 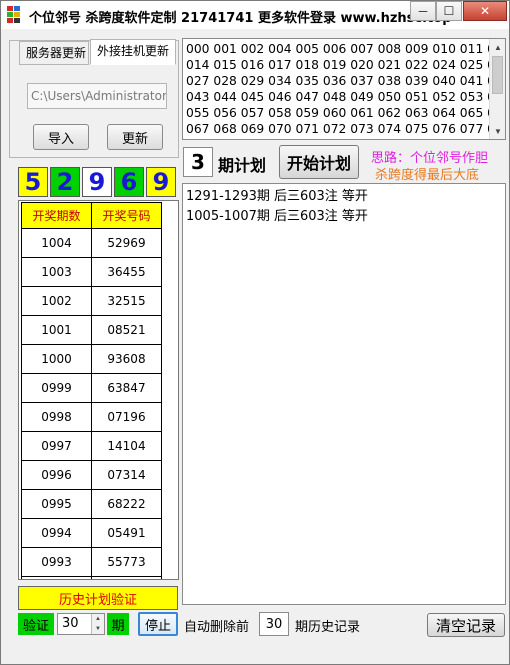 I want to click on scroll-up-icon: ▲, so click(x=497, y=47).